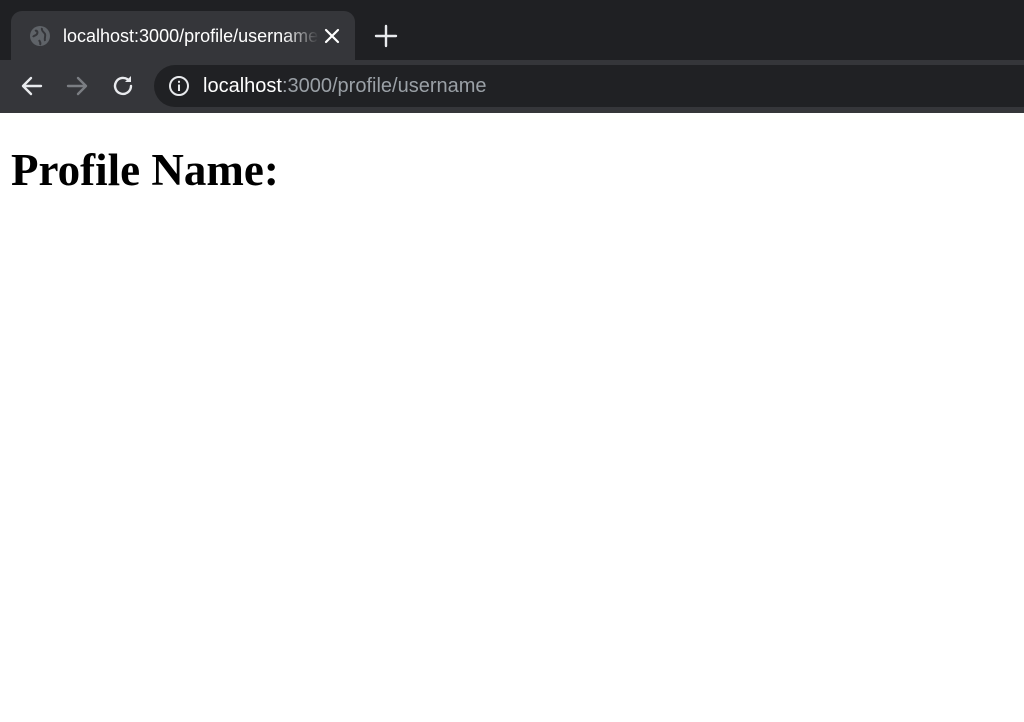  What do you see at coordinates (179, 86) in the screenshot?
I see `info-icon` at bounding box center [179, 86].